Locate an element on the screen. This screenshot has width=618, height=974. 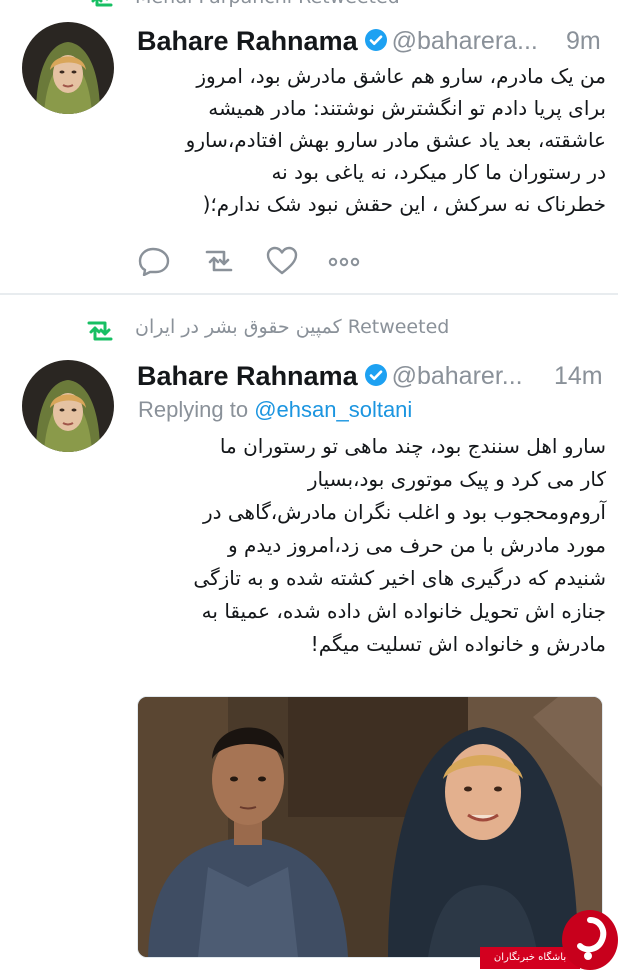
like-icon is located at coordinates (282, 263).